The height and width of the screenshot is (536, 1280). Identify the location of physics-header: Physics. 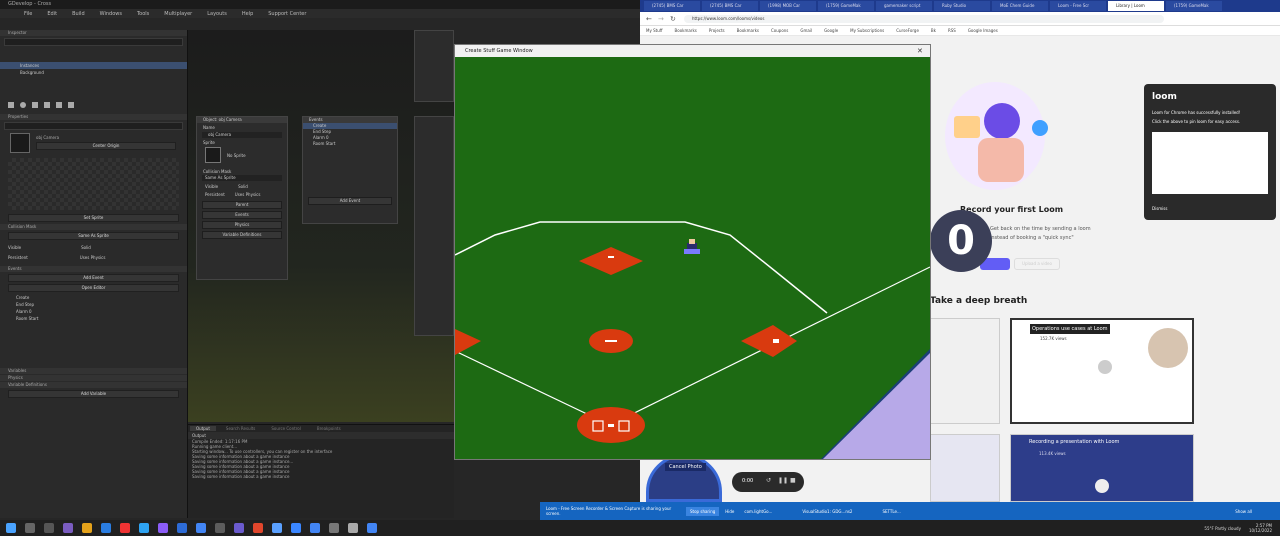
(93, 378).